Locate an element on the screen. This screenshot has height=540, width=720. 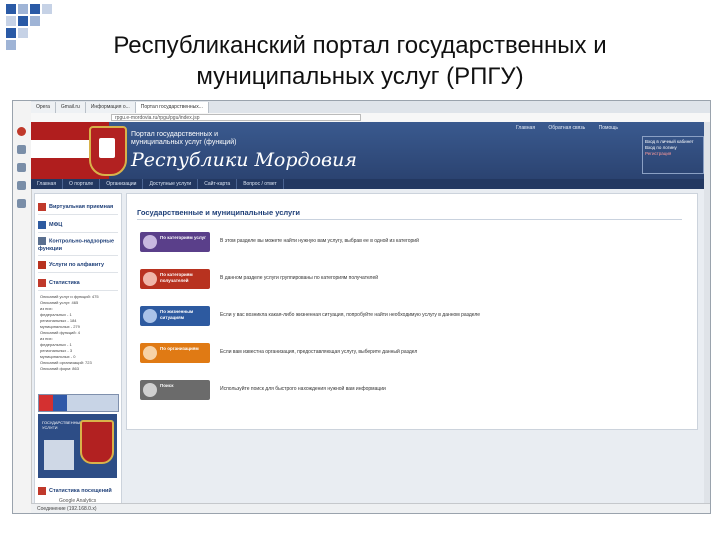
search-icon is located at coordinates (150, 390).